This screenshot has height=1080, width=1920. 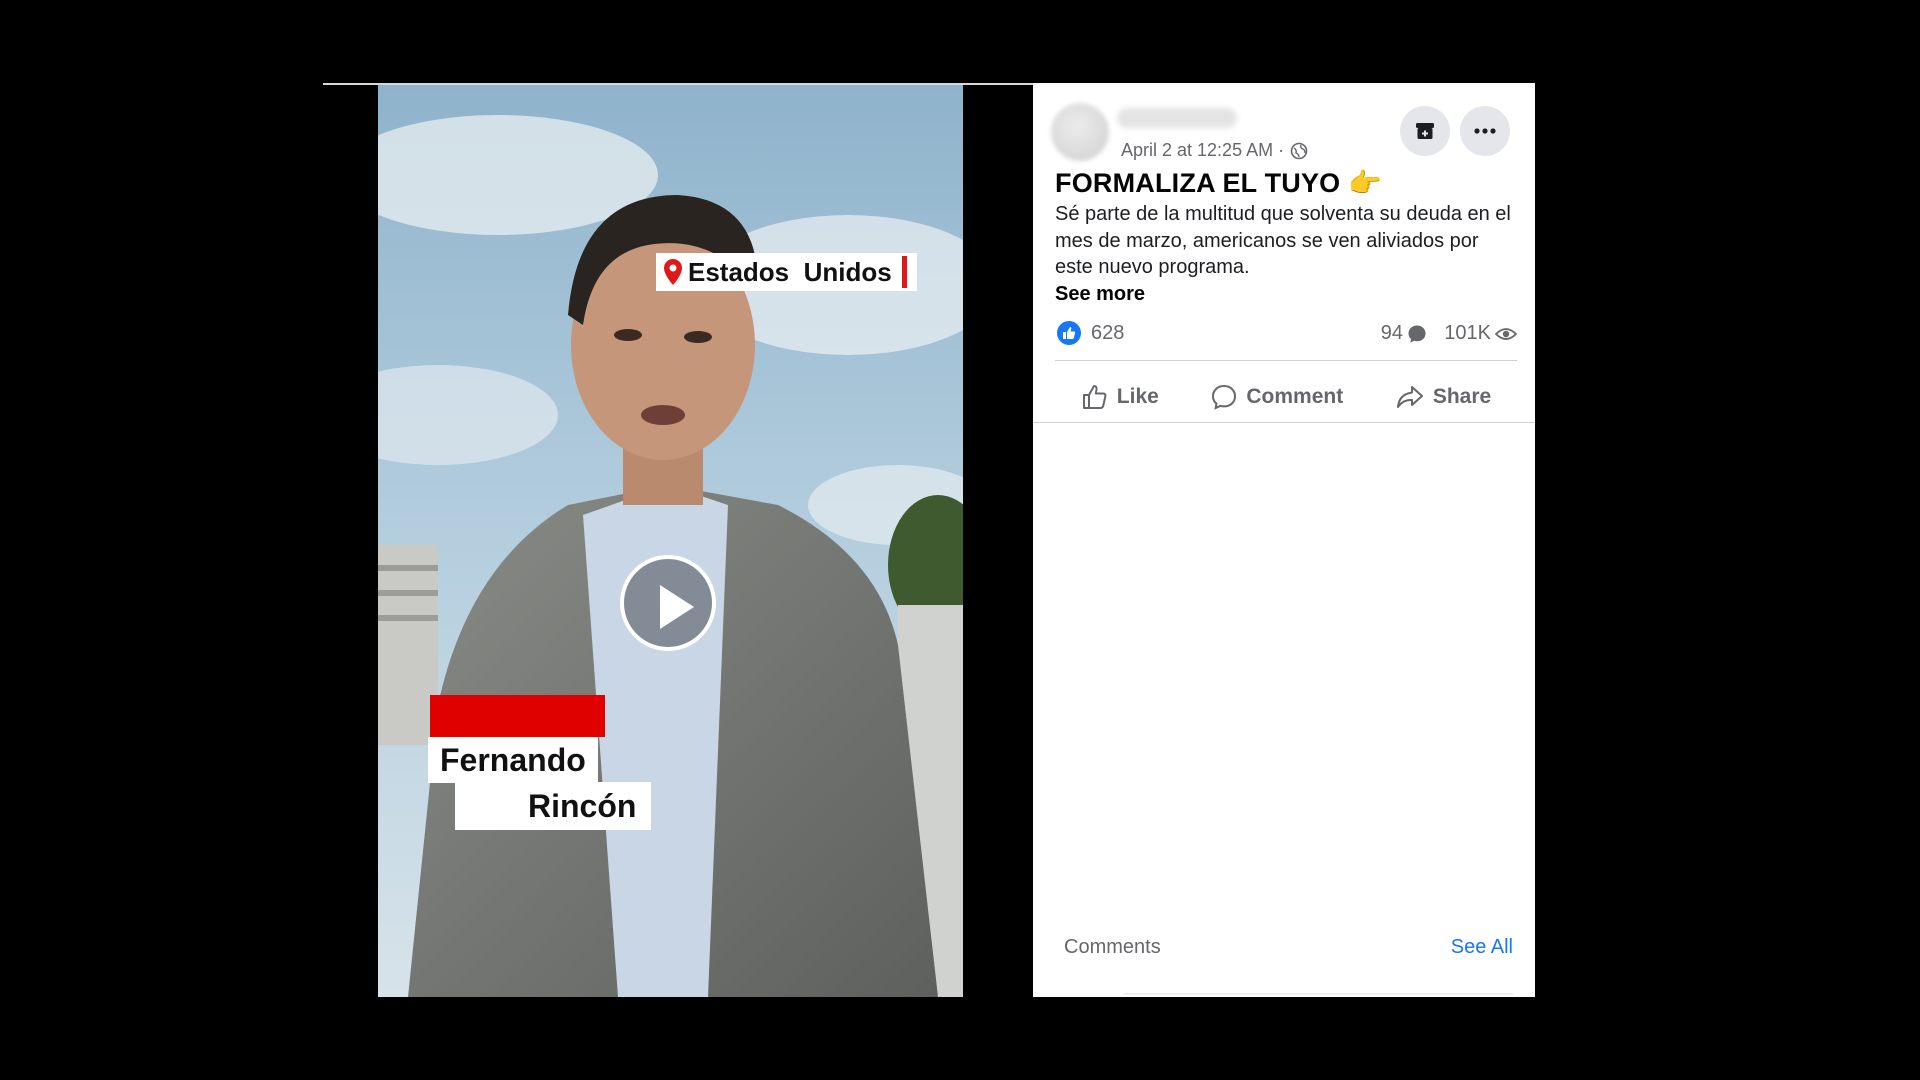 I want to click on archive-icon, so click(x=1425, y=131).